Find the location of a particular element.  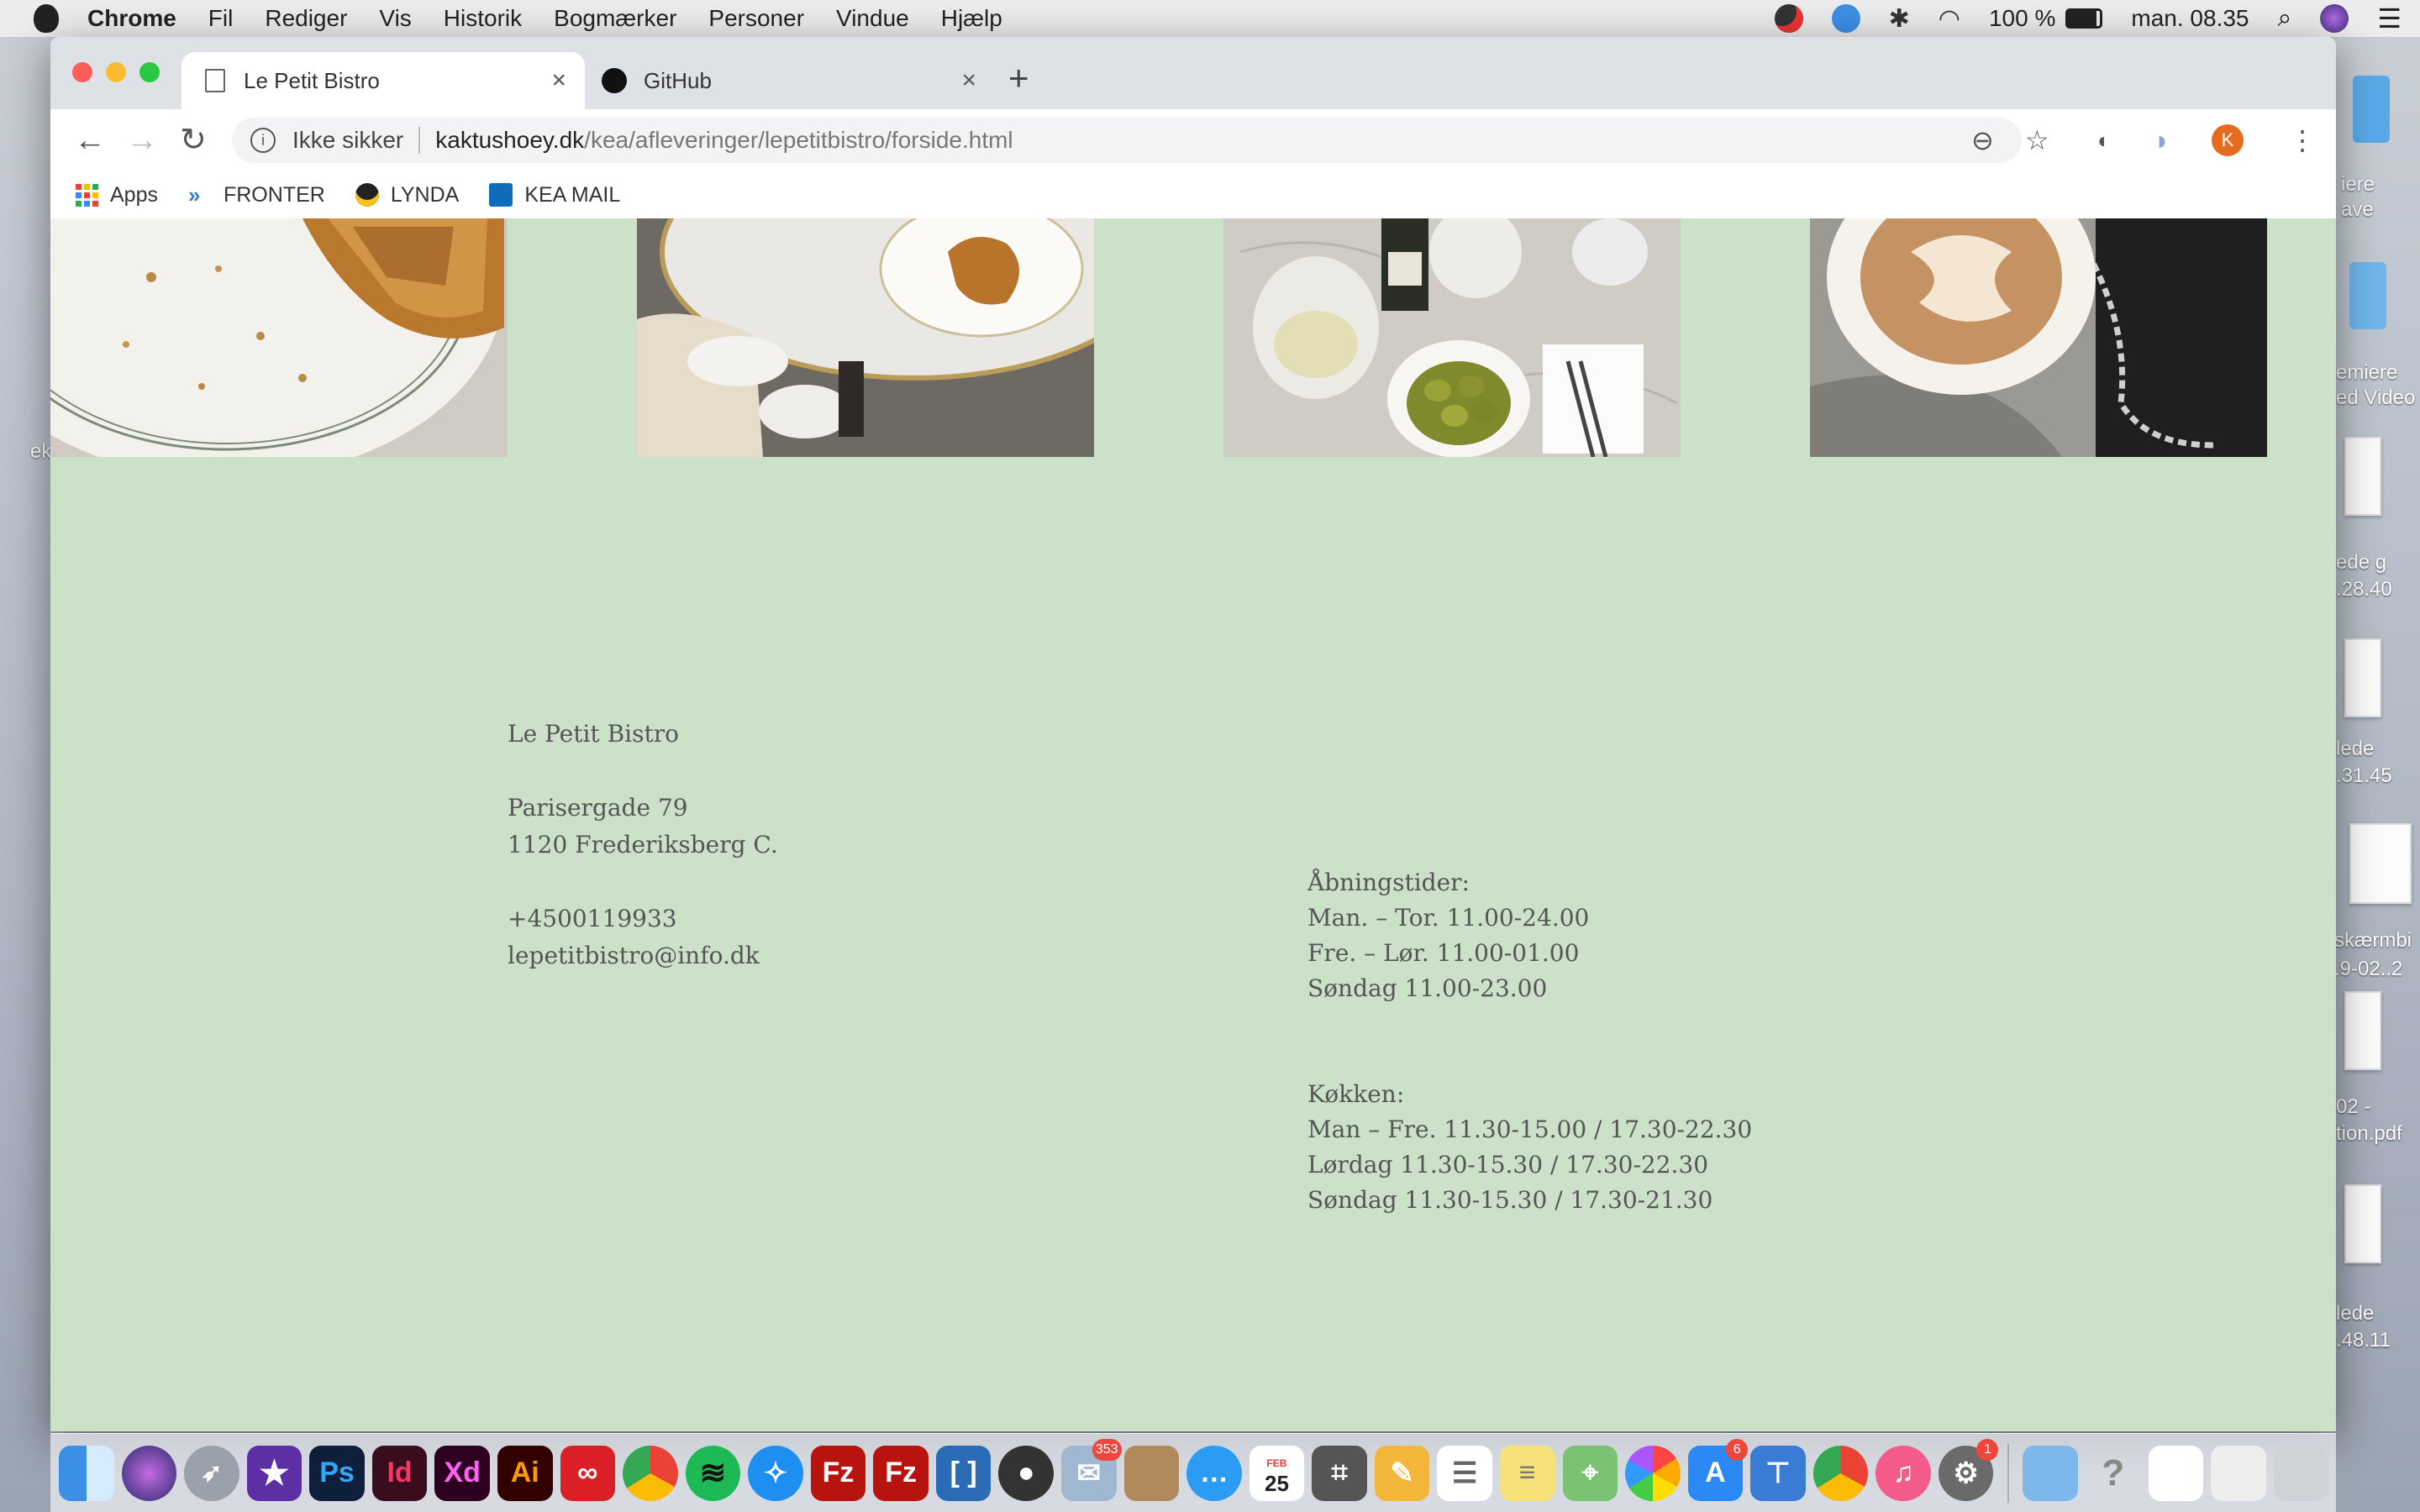

safari-icon: ✧ is located at coordinates (775, 1473).